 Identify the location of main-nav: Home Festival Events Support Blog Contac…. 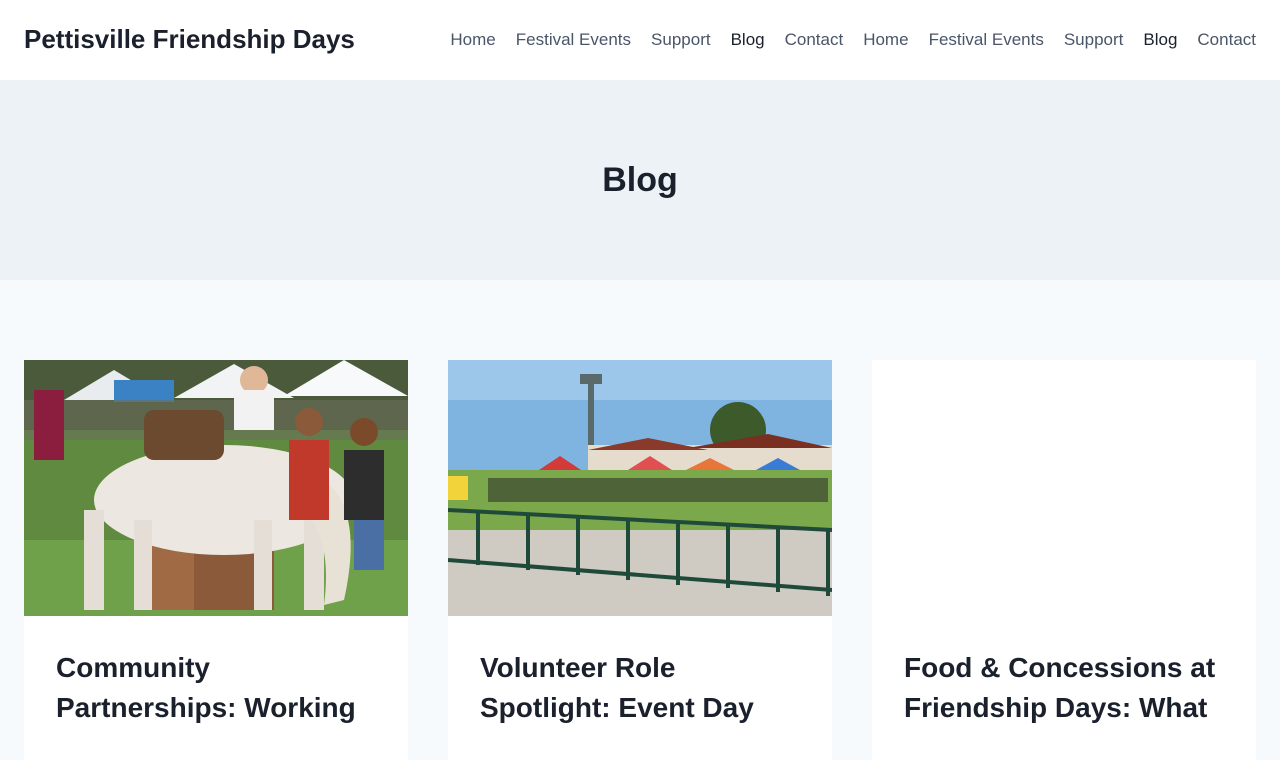
(848, 40).